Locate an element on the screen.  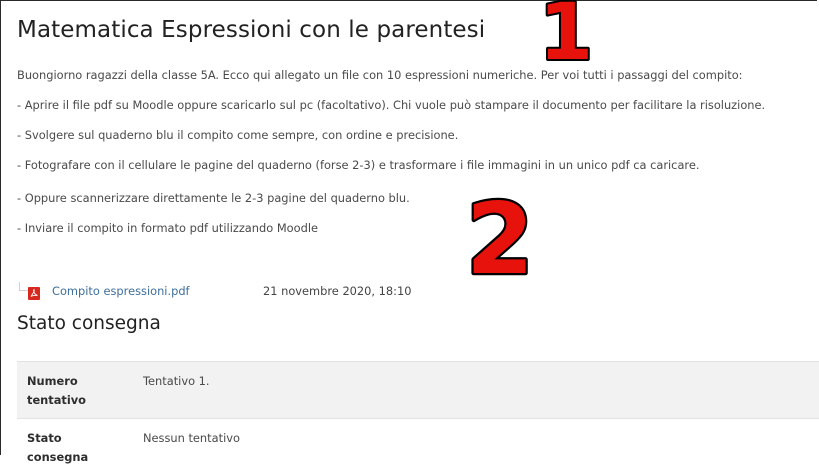
attachment-date: 21 novembre 2020, 18:10 is located at coordinates (337, 291).